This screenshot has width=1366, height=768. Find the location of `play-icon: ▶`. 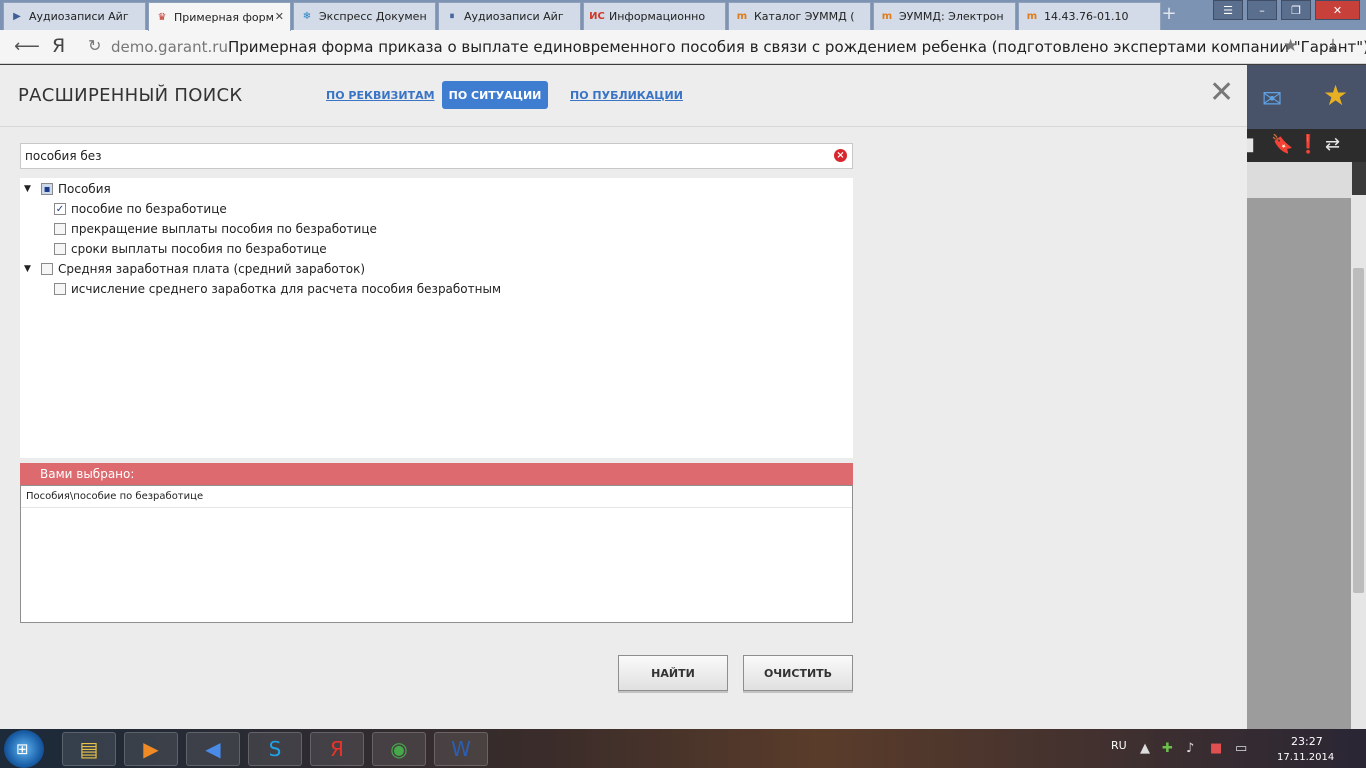

play-icon: ▶ is located at coordinates (17, 16).